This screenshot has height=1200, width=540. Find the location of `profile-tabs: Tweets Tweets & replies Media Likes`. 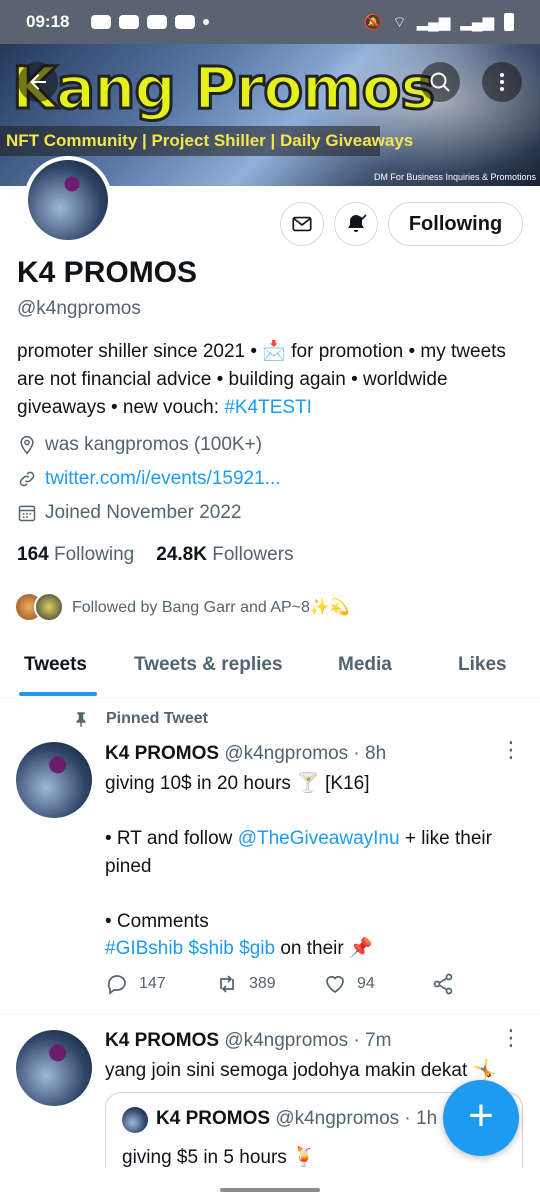

profile-tabs: Tweets Tweets & replies Media Likes is located at coordinates (270, 669).